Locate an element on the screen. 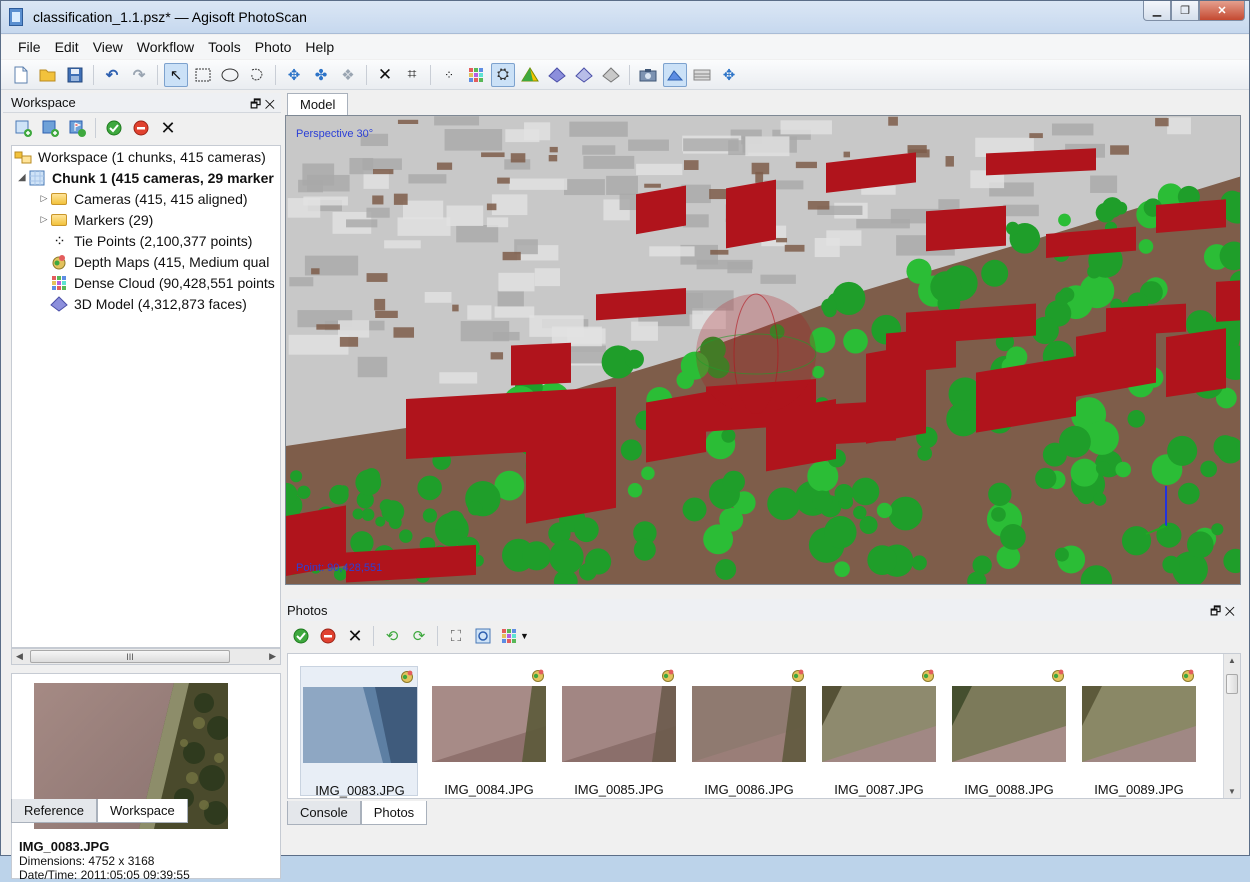 This screenshot has width=1250, height=882. rotate-left-icon: ⟲ is located at coordinates (392, 636).